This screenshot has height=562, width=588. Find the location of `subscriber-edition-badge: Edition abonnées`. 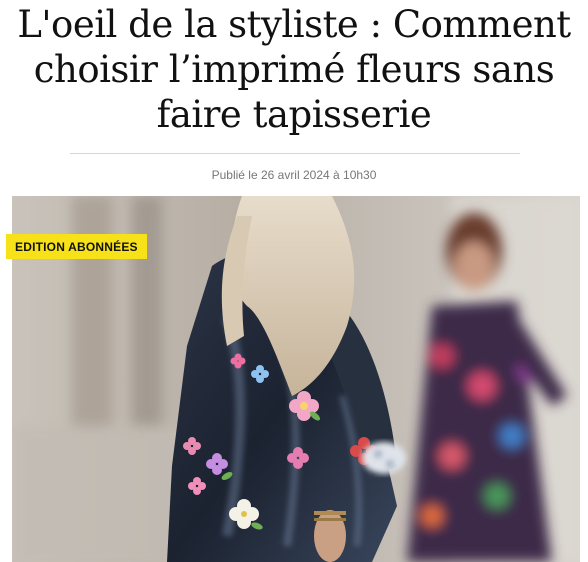

subscriber-edition-badge: Edition abonnées is located at coordinates (76, 246).